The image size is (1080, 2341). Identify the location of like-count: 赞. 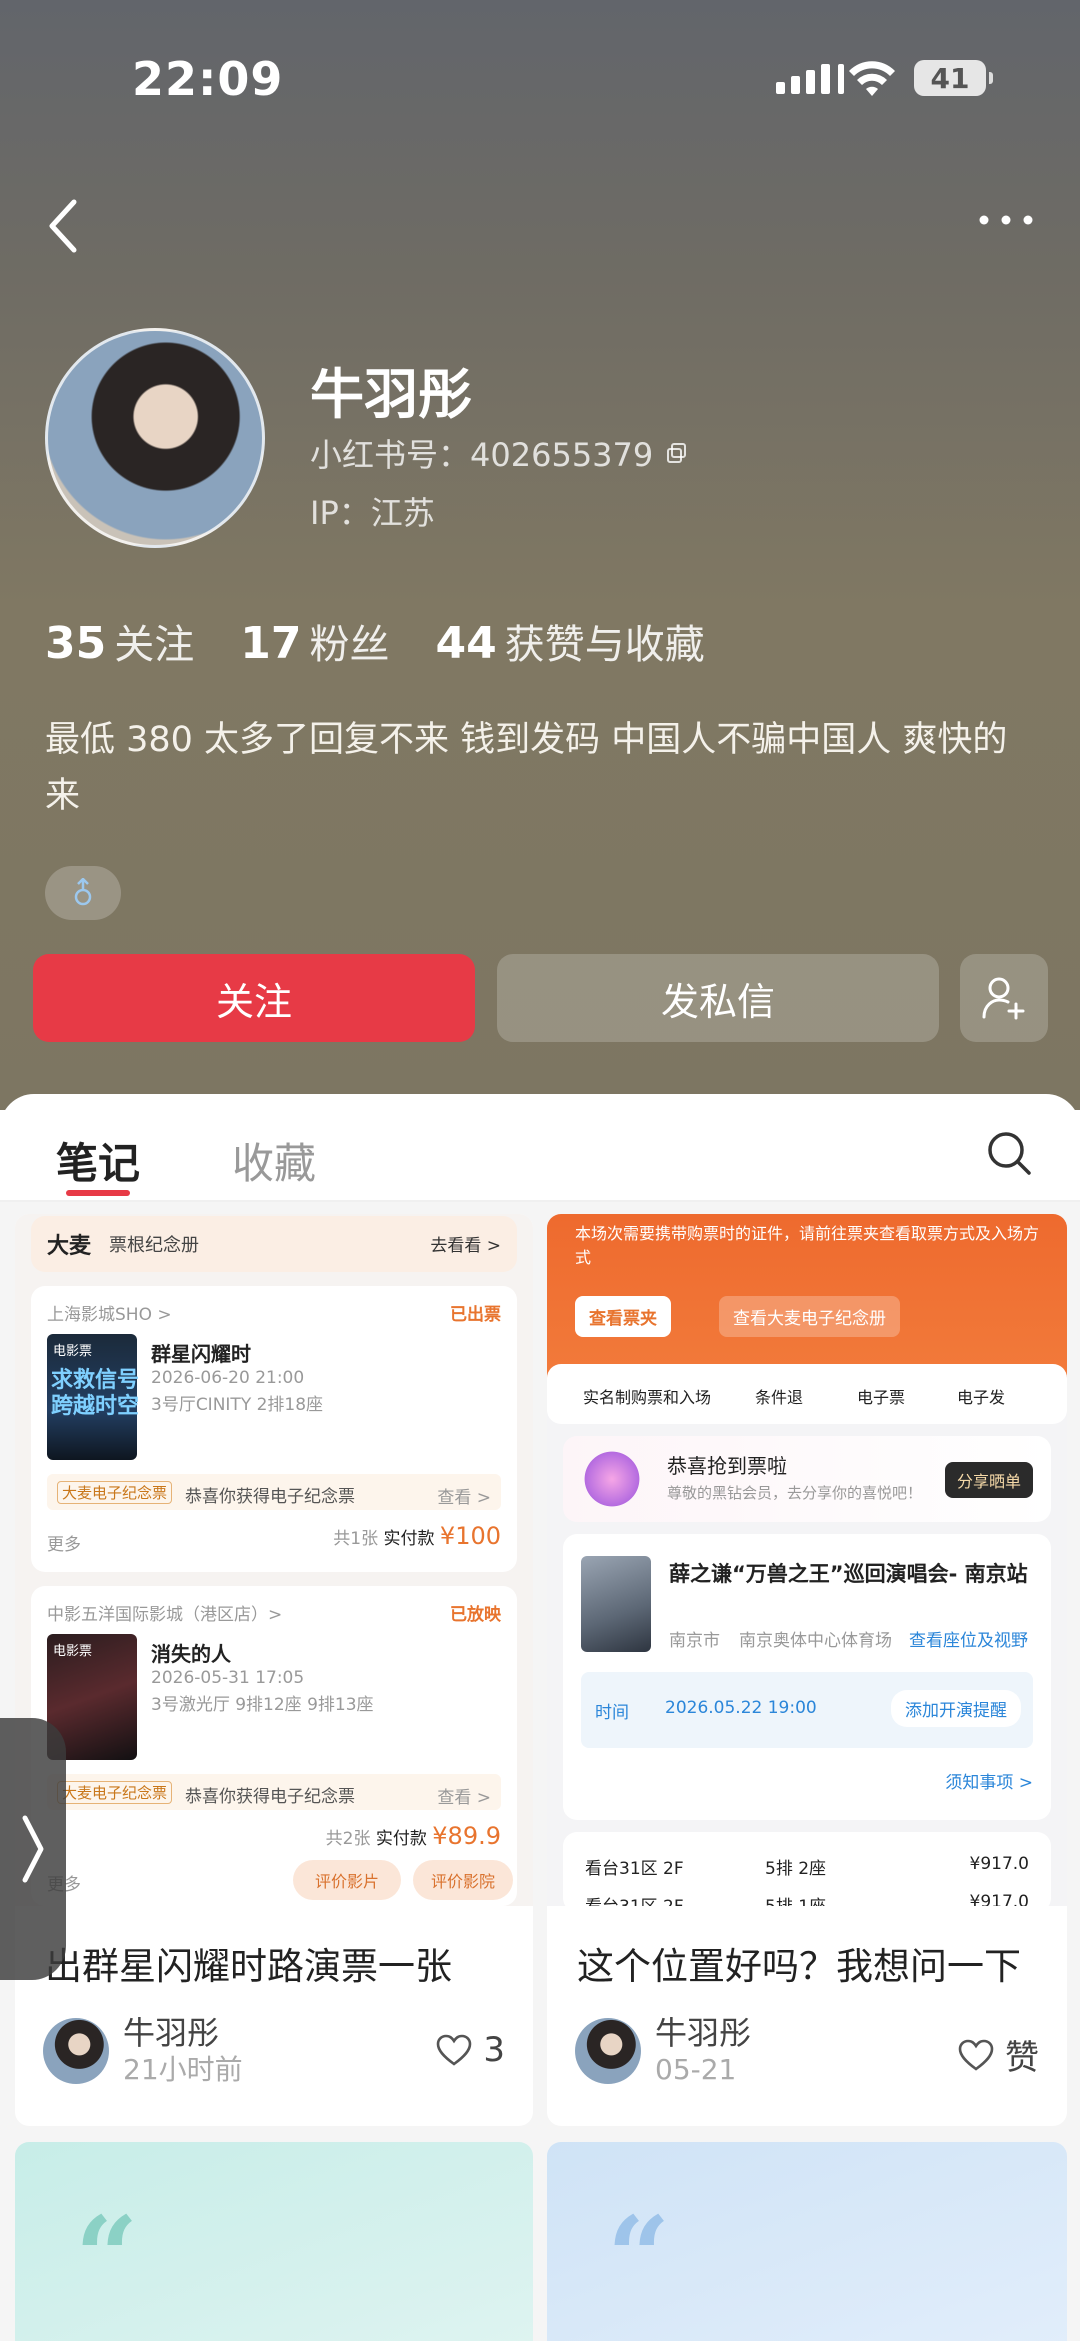
(1022, 2058).